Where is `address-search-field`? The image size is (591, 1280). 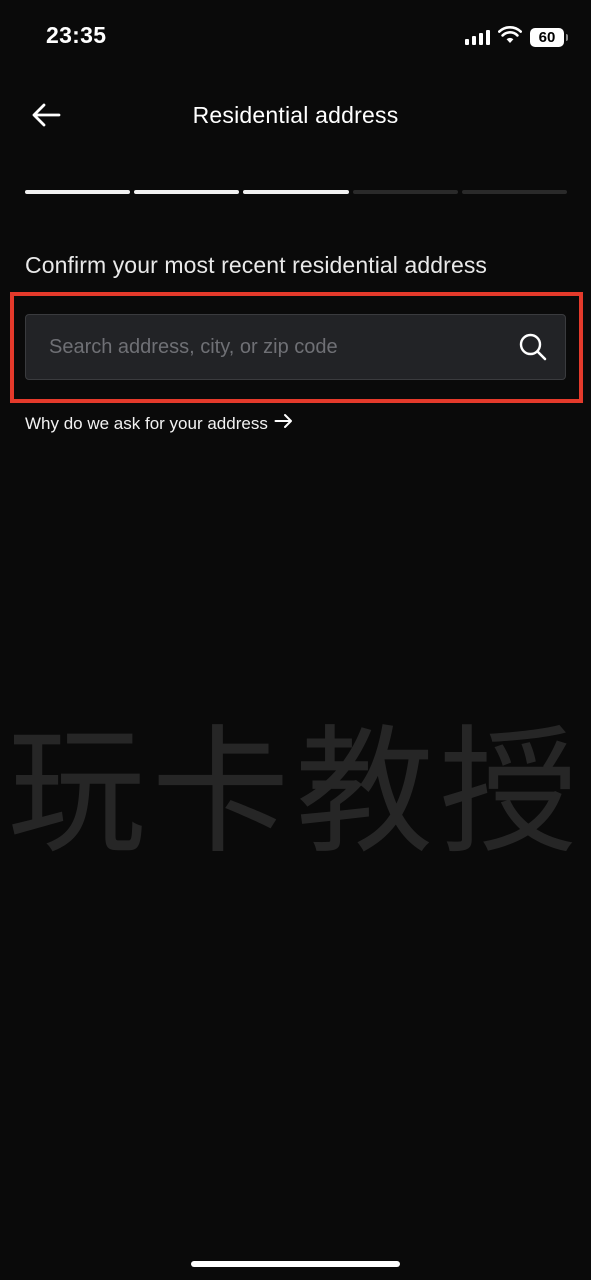 address-search-field is located at coordinates (295, 347).